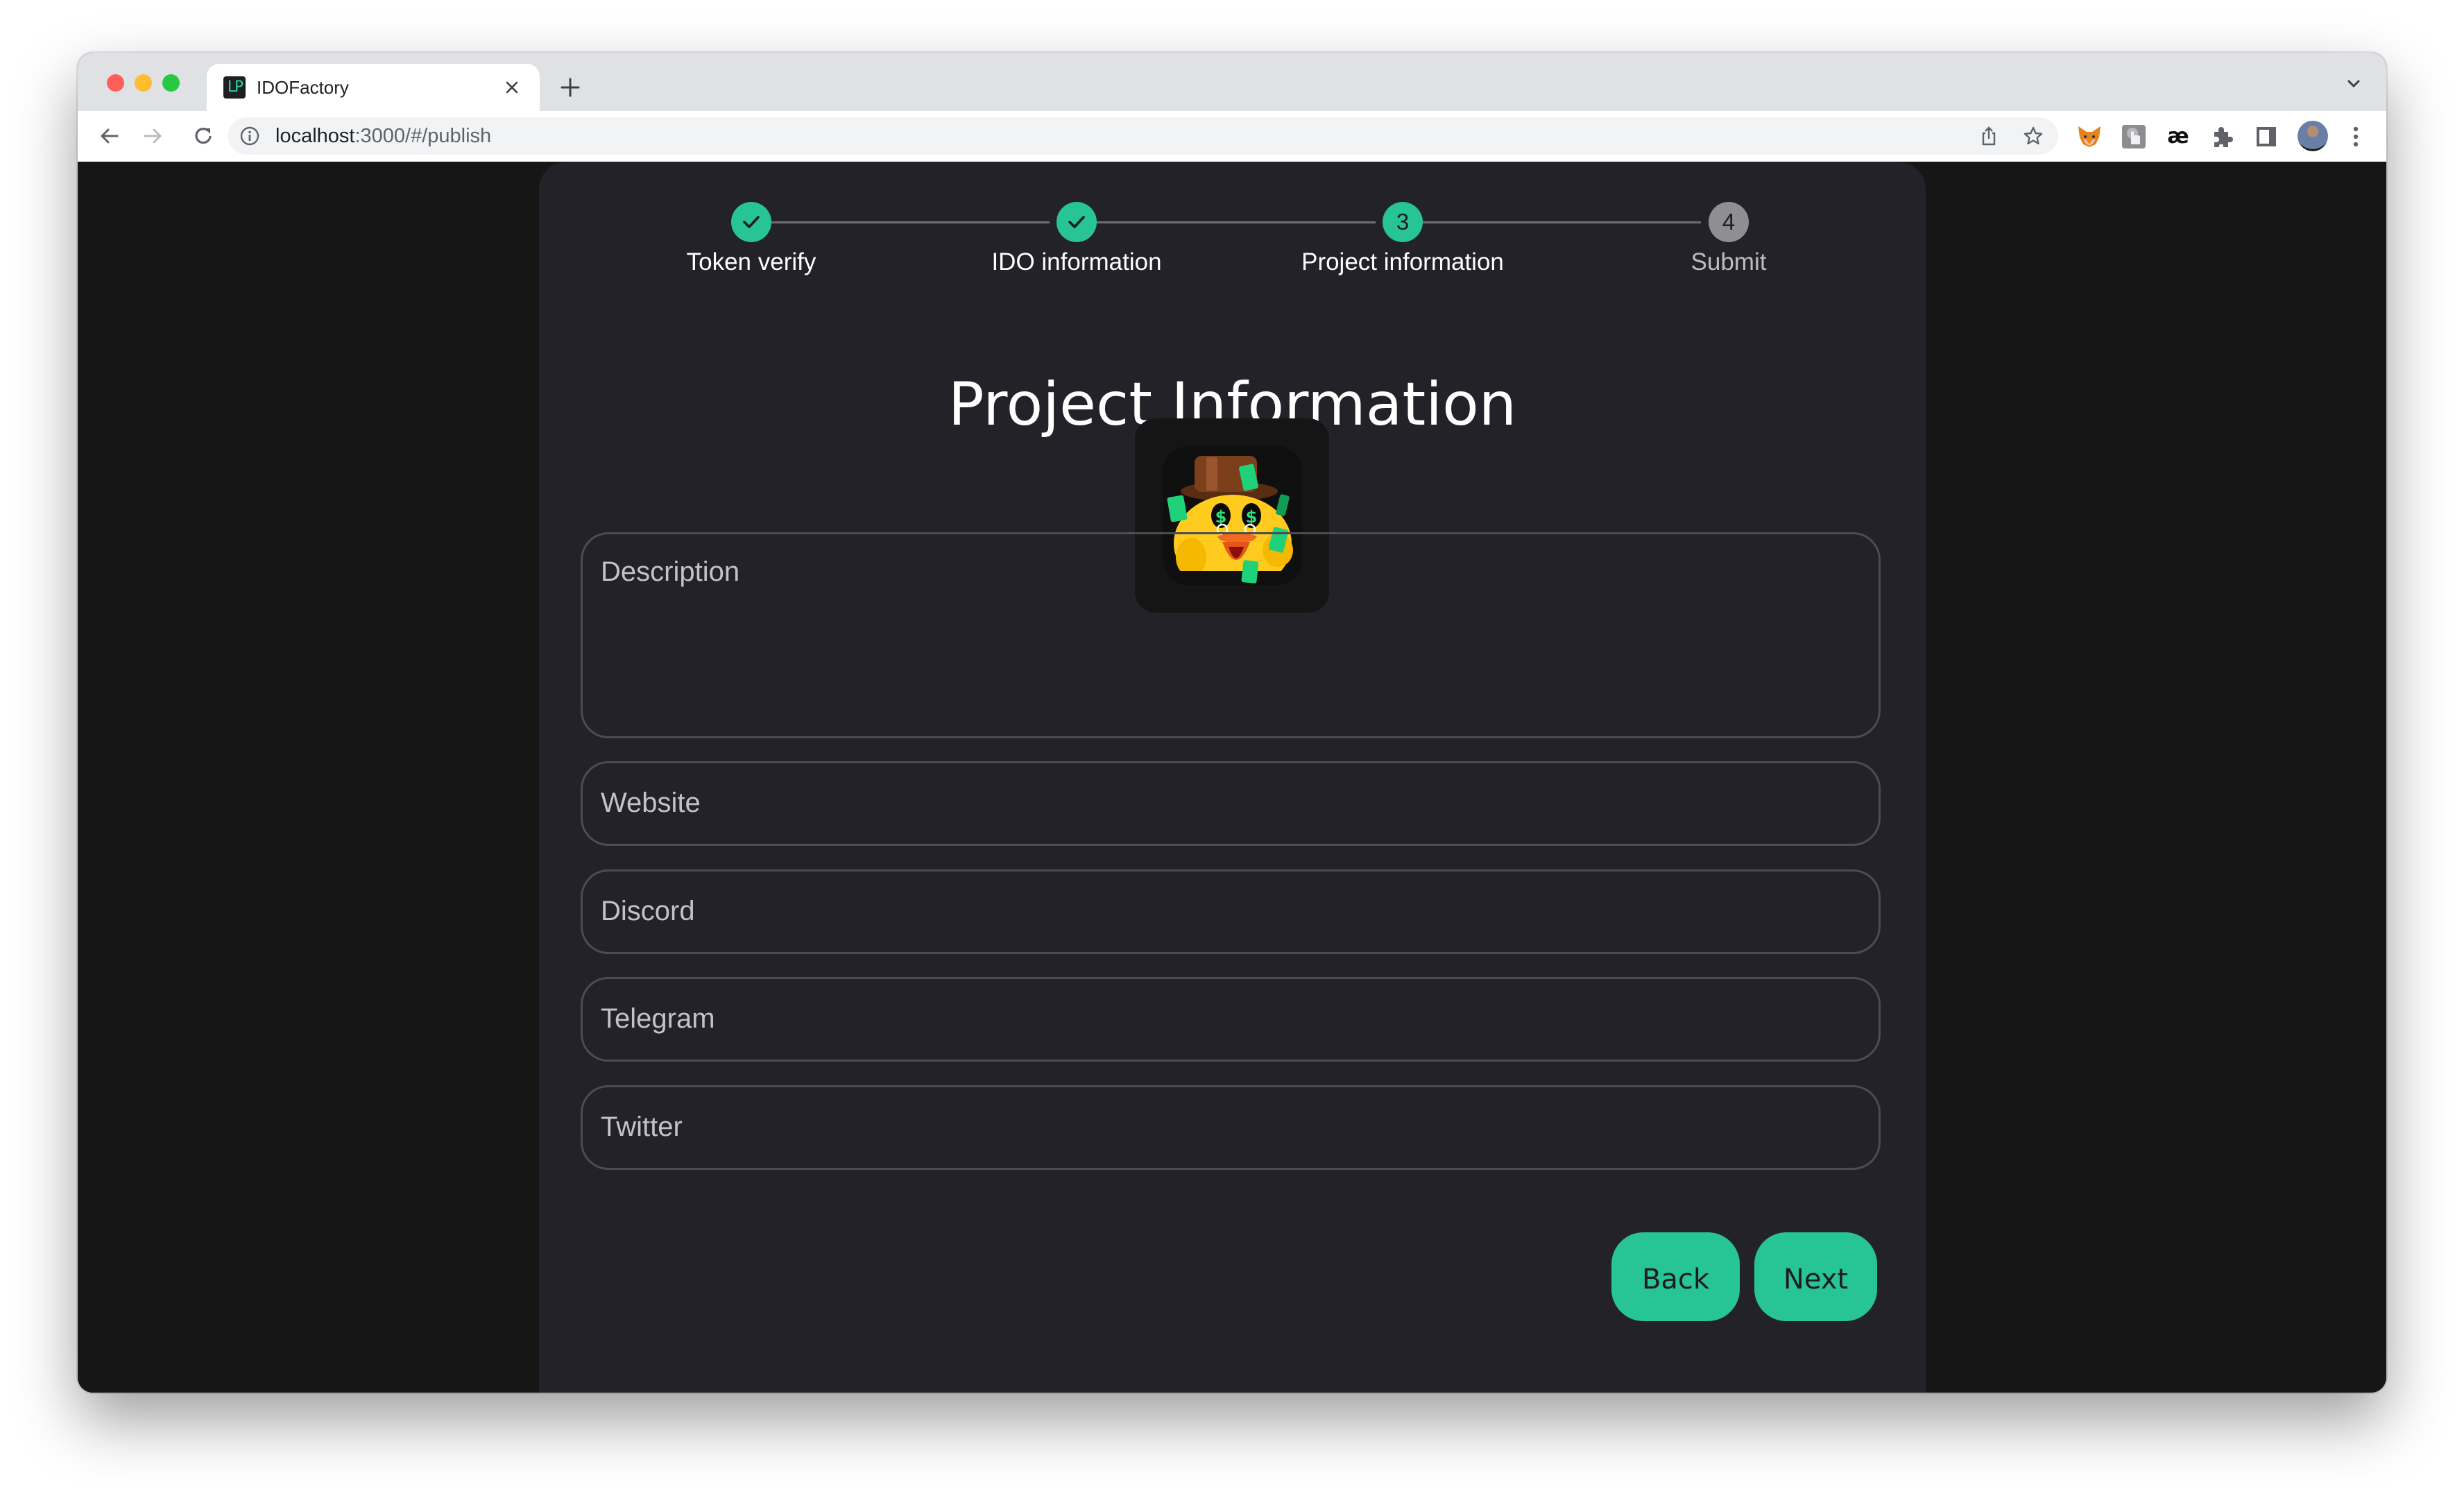 This screenshot has height=1496, width=2464. I want to click on step-3-circle: 3, so click(1403, 222).